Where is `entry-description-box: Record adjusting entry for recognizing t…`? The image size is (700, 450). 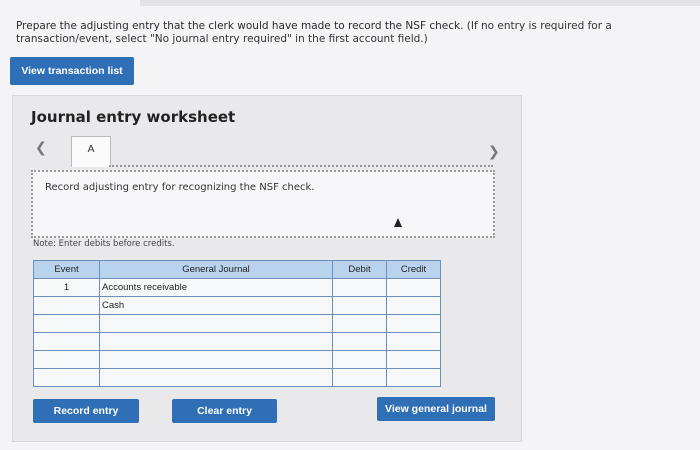
entry-description-box: Record adjusting entry for recognizing t… is located at coordinates (263, 204).